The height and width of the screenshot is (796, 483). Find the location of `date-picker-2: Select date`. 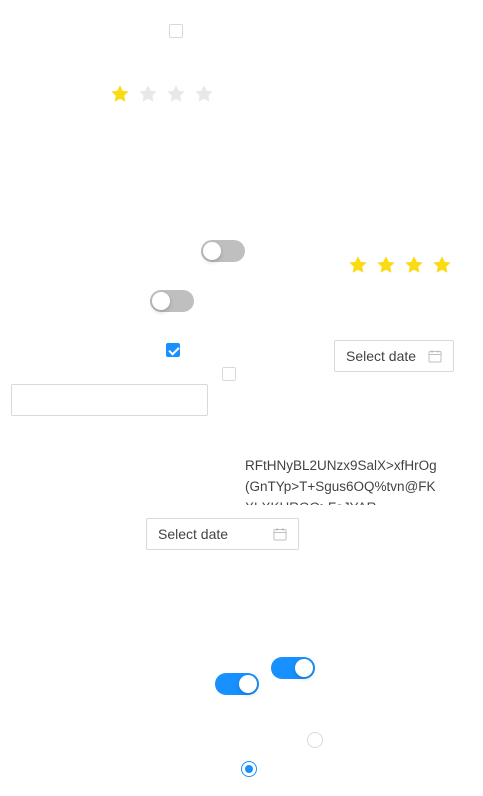

date-picker-2: Select date is located at coordinates (222, 534).